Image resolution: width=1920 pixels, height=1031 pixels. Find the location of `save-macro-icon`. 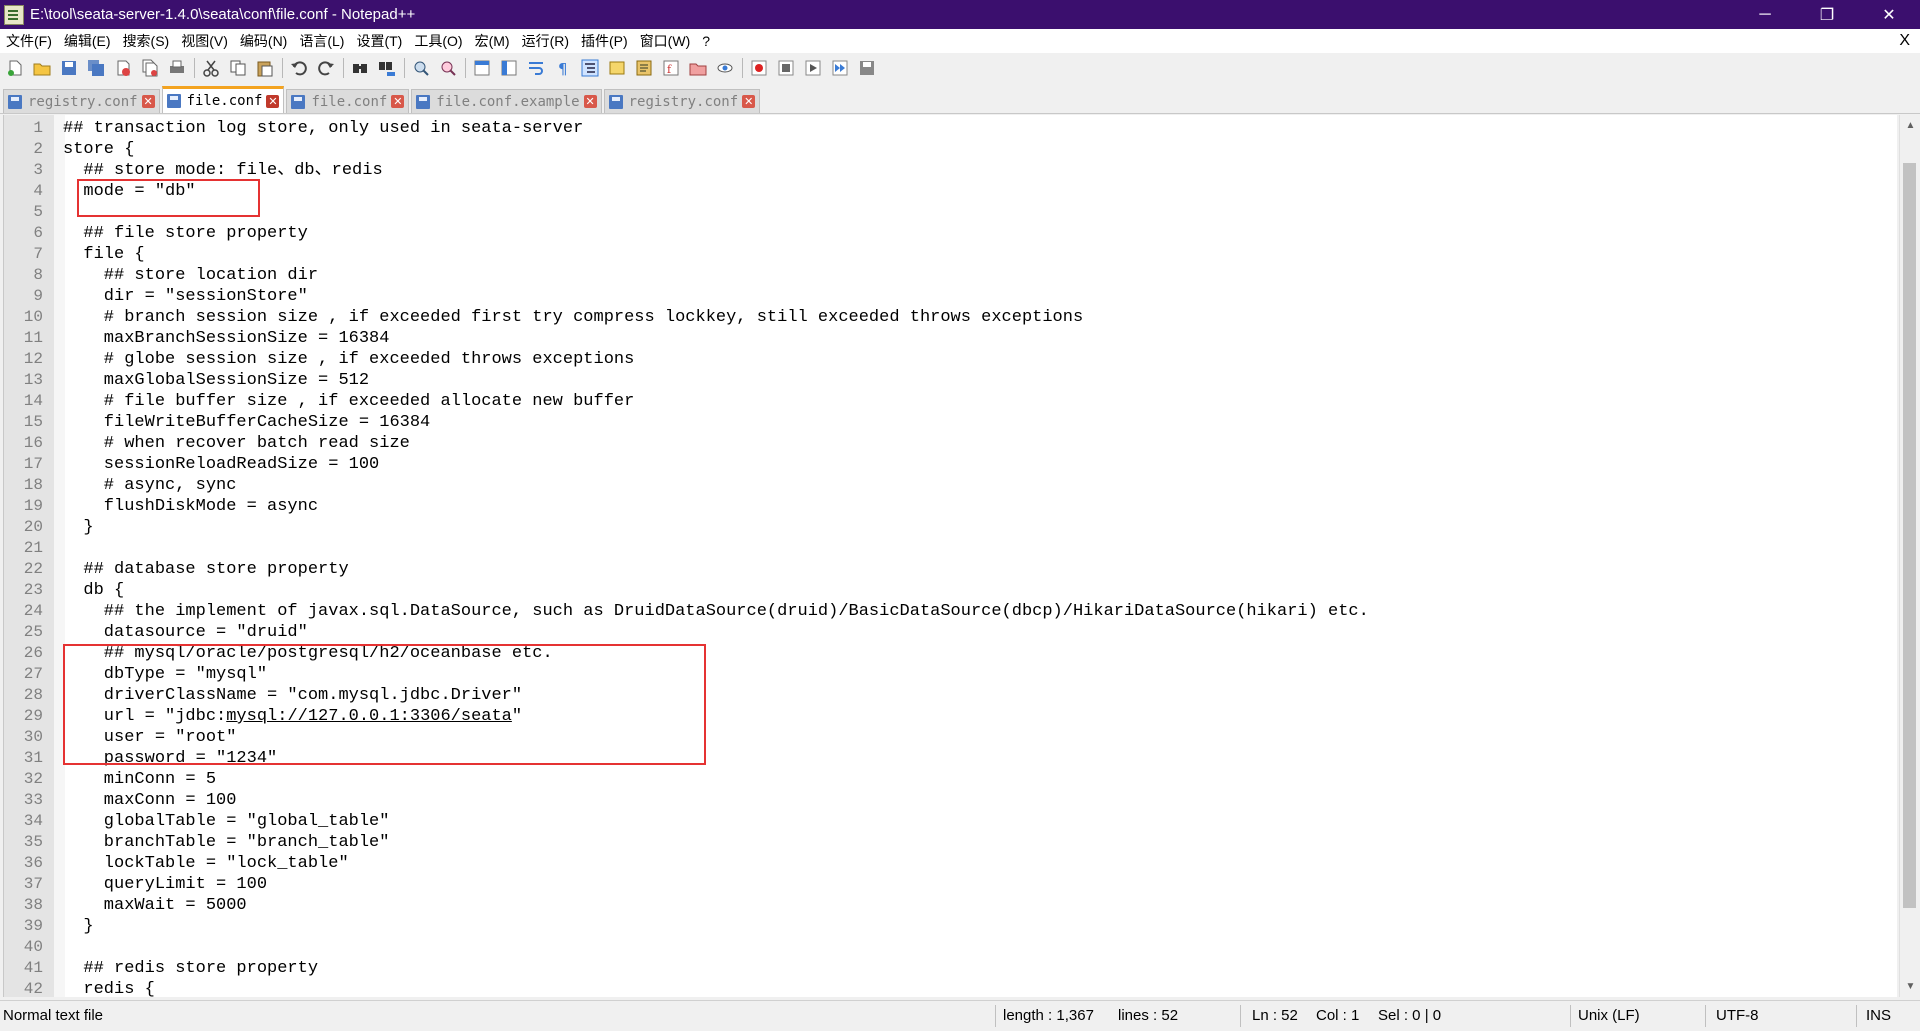

save-macro-icon is located at coordinates (867, 68).